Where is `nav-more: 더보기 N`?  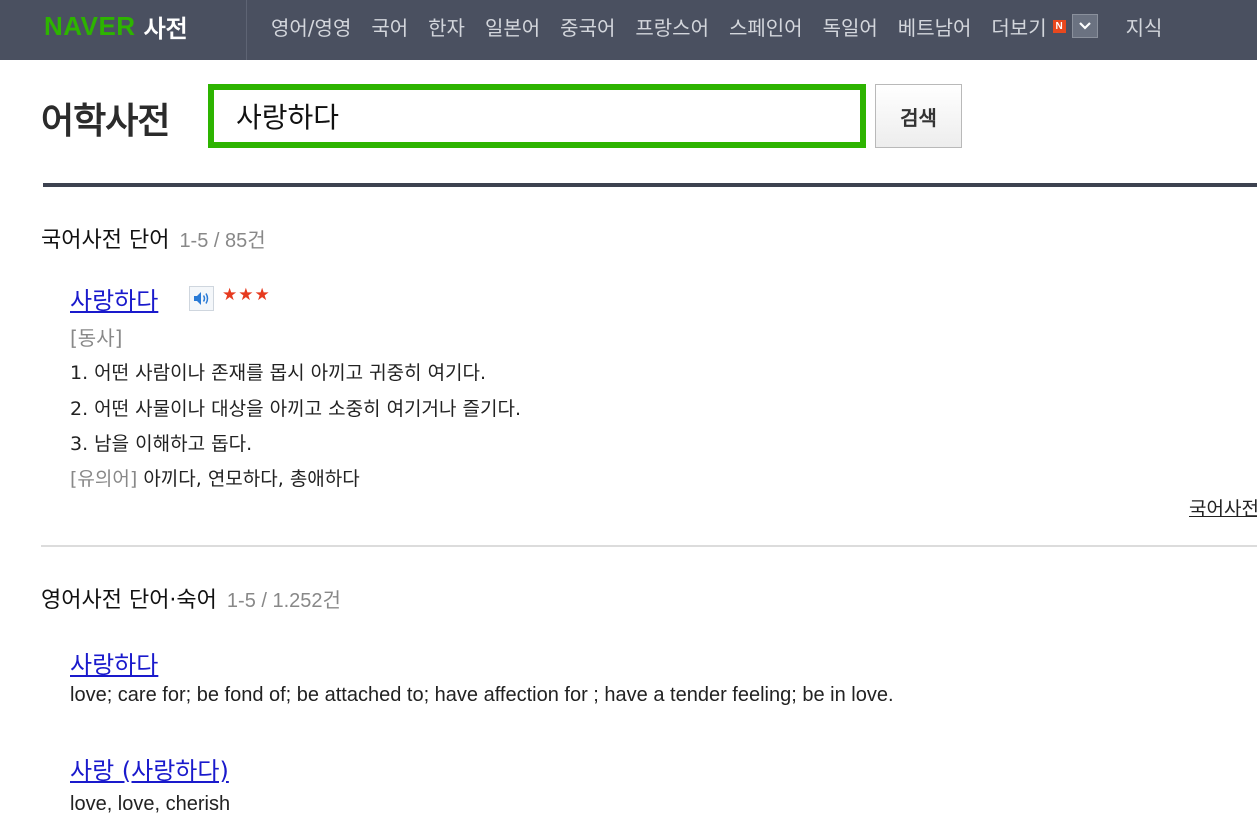
nav-more: 더보기 N is located at coordinates (1044, 26).